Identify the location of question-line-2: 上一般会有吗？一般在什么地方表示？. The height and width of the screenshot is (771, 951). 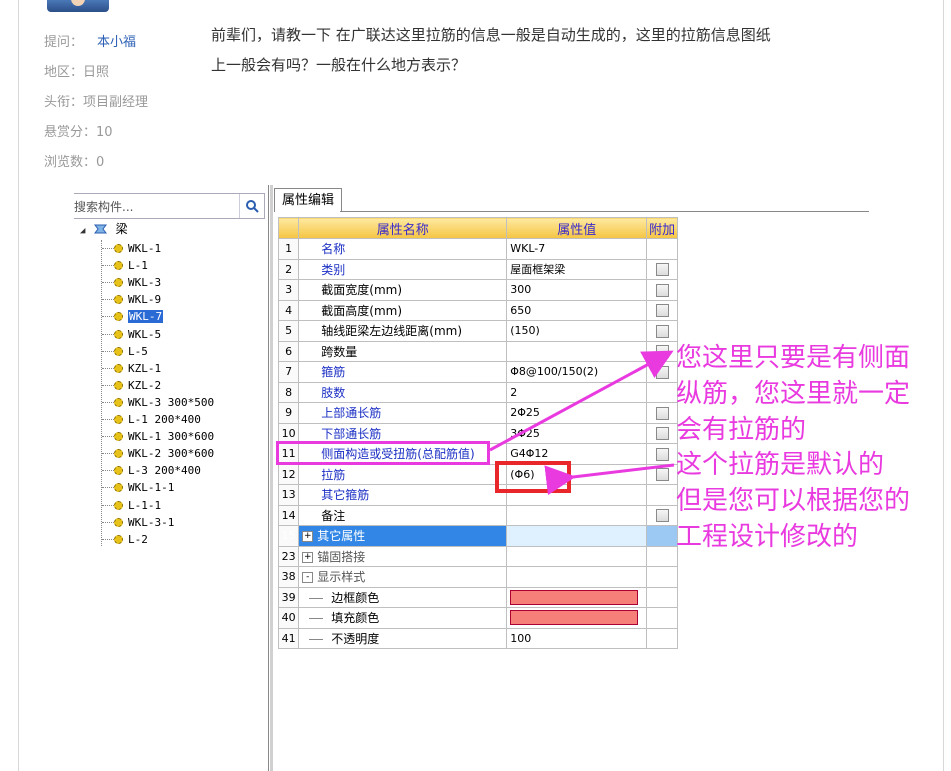
(339, 65).